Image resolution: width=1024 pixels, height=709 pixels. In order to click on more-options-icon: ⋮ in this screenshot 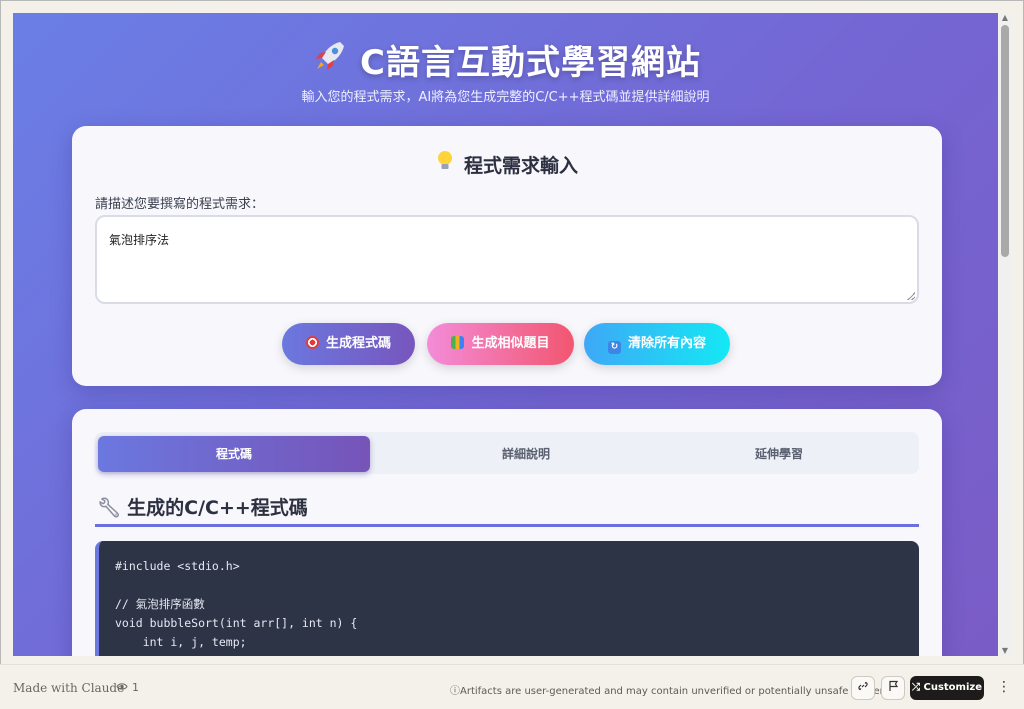, I will do `click(1004, 687)`.